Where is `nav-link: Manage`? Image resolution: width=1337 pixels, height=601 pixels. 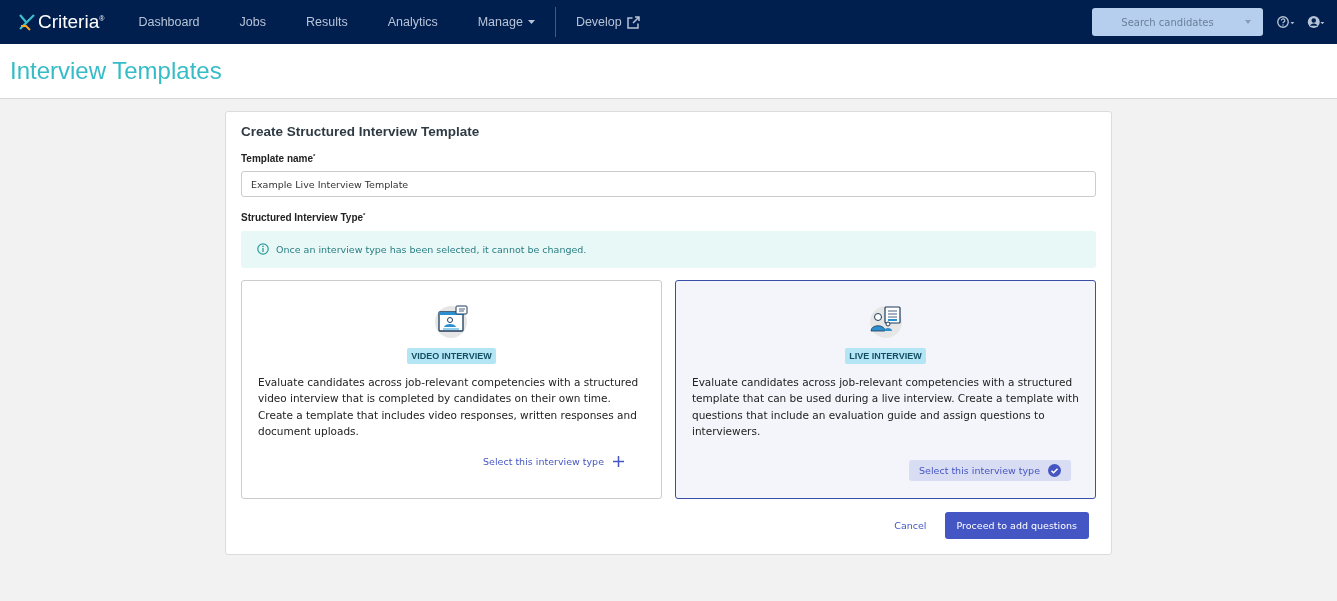
nav-link: Manage is located at coordinates (506, 22).